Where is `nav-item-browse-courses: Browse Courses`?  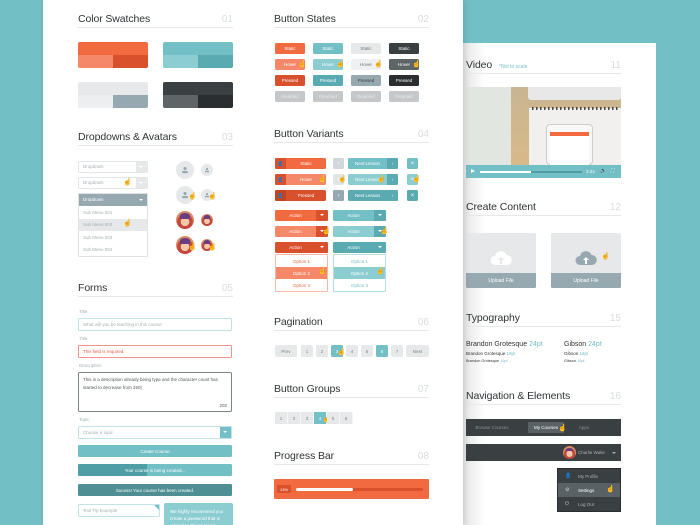 nav-item-browse-courses: Browse Courses is located at coordinates (492, 427).